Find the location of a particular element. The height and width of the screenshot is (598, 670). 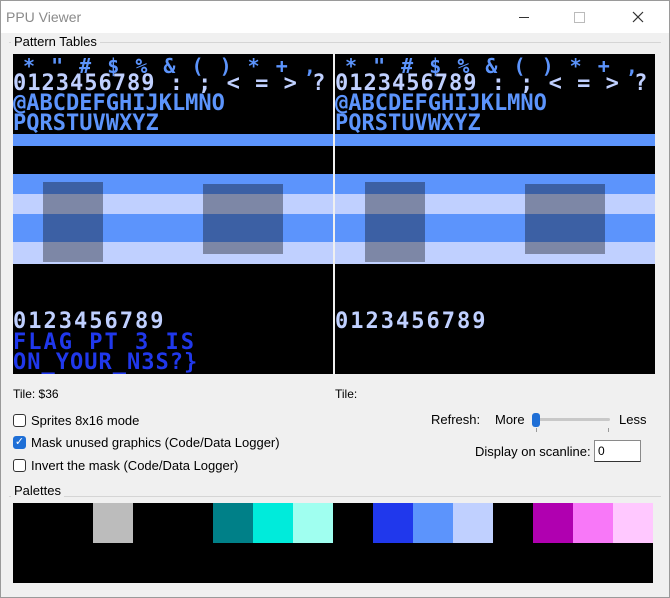

pattern-left-row-3: PQRSTUVWXYZ is located at coordinates (86, 123).